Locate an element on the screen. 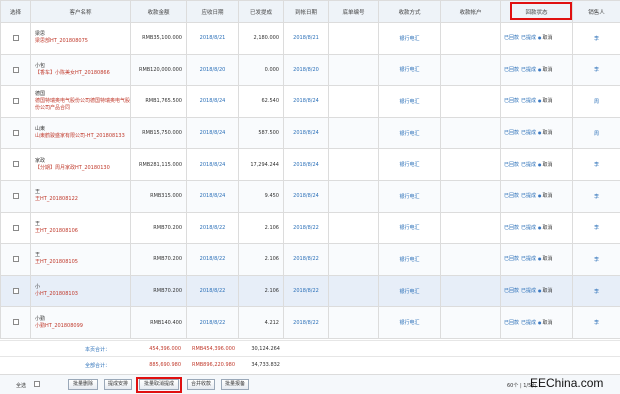 The height and width of the screenshot is (394, 620). customer-cell: 山東 山東鹤骏盛家有限公司-HT_201808133 is located at coordinates (80, 133).